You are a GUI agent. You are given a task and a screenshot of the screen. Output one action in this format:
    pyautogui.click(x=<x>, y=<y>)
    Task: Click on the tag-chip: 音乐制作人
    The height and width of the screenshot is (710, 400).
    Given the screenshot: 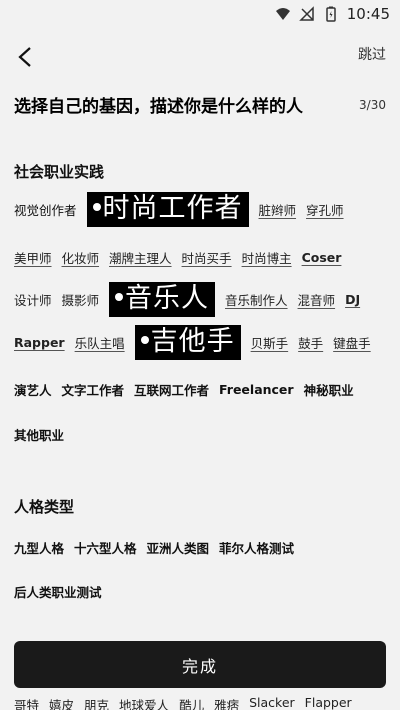 What is the action you would take?
    pyautogui.click(x=256, y=299)
    